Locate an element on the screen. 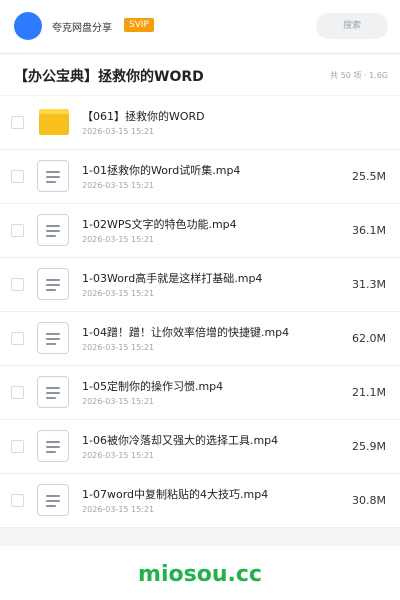 This screenshot has height=600, width=400. list-item-file: 1-05定制你的操作习惯.mp4 2026-03-15 15:21 21.1M is located at coordinates (200, 393).